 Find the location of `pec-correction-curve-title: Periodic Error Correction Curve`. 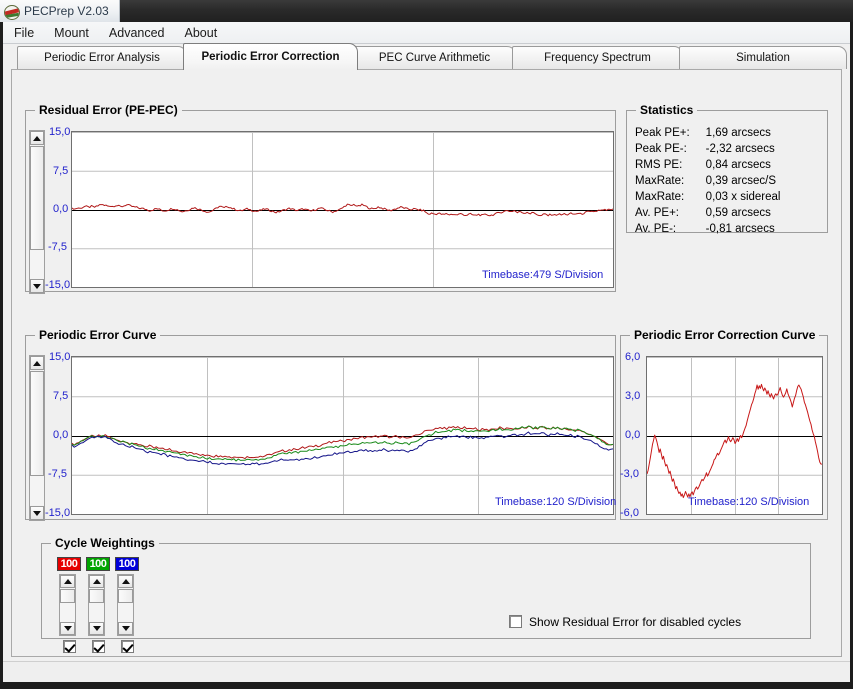

pec-correction-curve-title: Periodic Error Correction Curve is located at coordinates (725, 335).